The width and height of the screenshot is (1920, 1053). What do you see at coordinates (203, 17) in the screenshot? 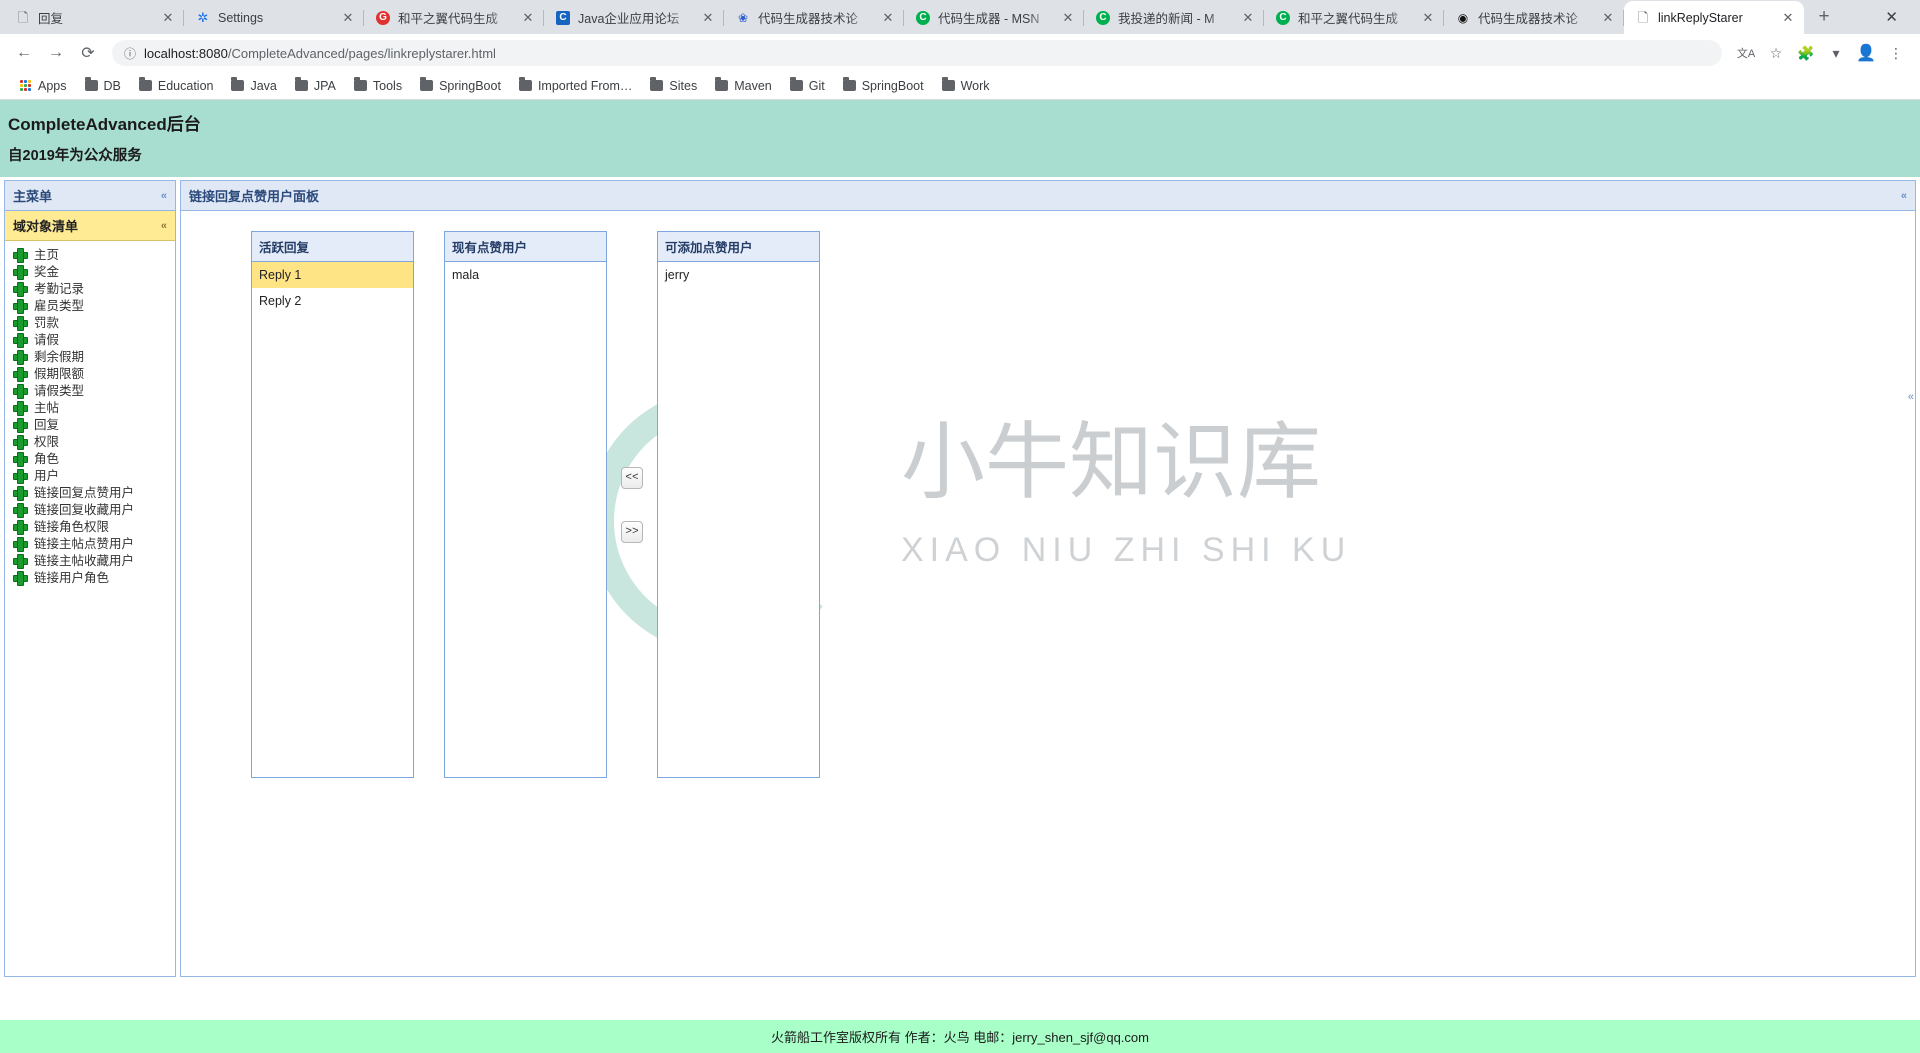
I see `gear-icon: ✲` at bounding box center [203, 17].